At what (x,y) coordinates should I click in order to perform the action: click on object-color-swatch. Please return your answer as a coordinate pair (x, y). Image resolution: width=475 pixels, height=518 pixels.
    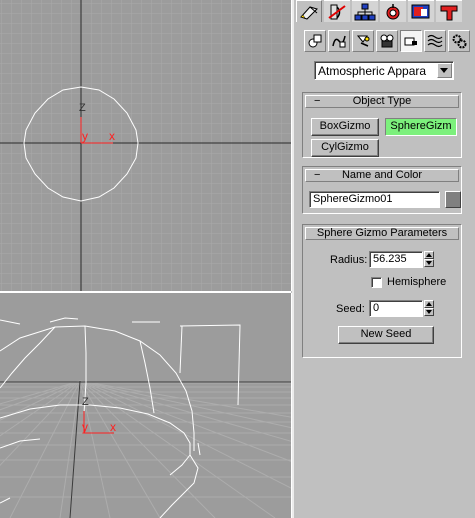
    Looking at the image, I should click on (453, 199).